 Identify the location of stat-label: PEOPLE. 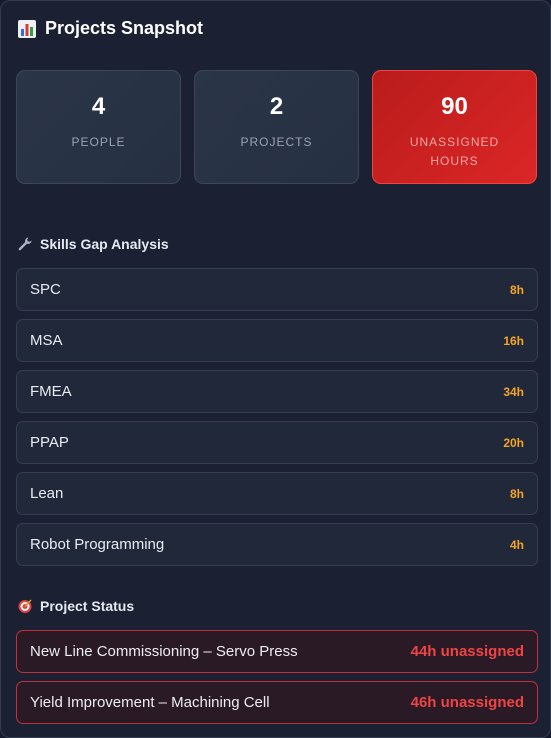
(98, 142).